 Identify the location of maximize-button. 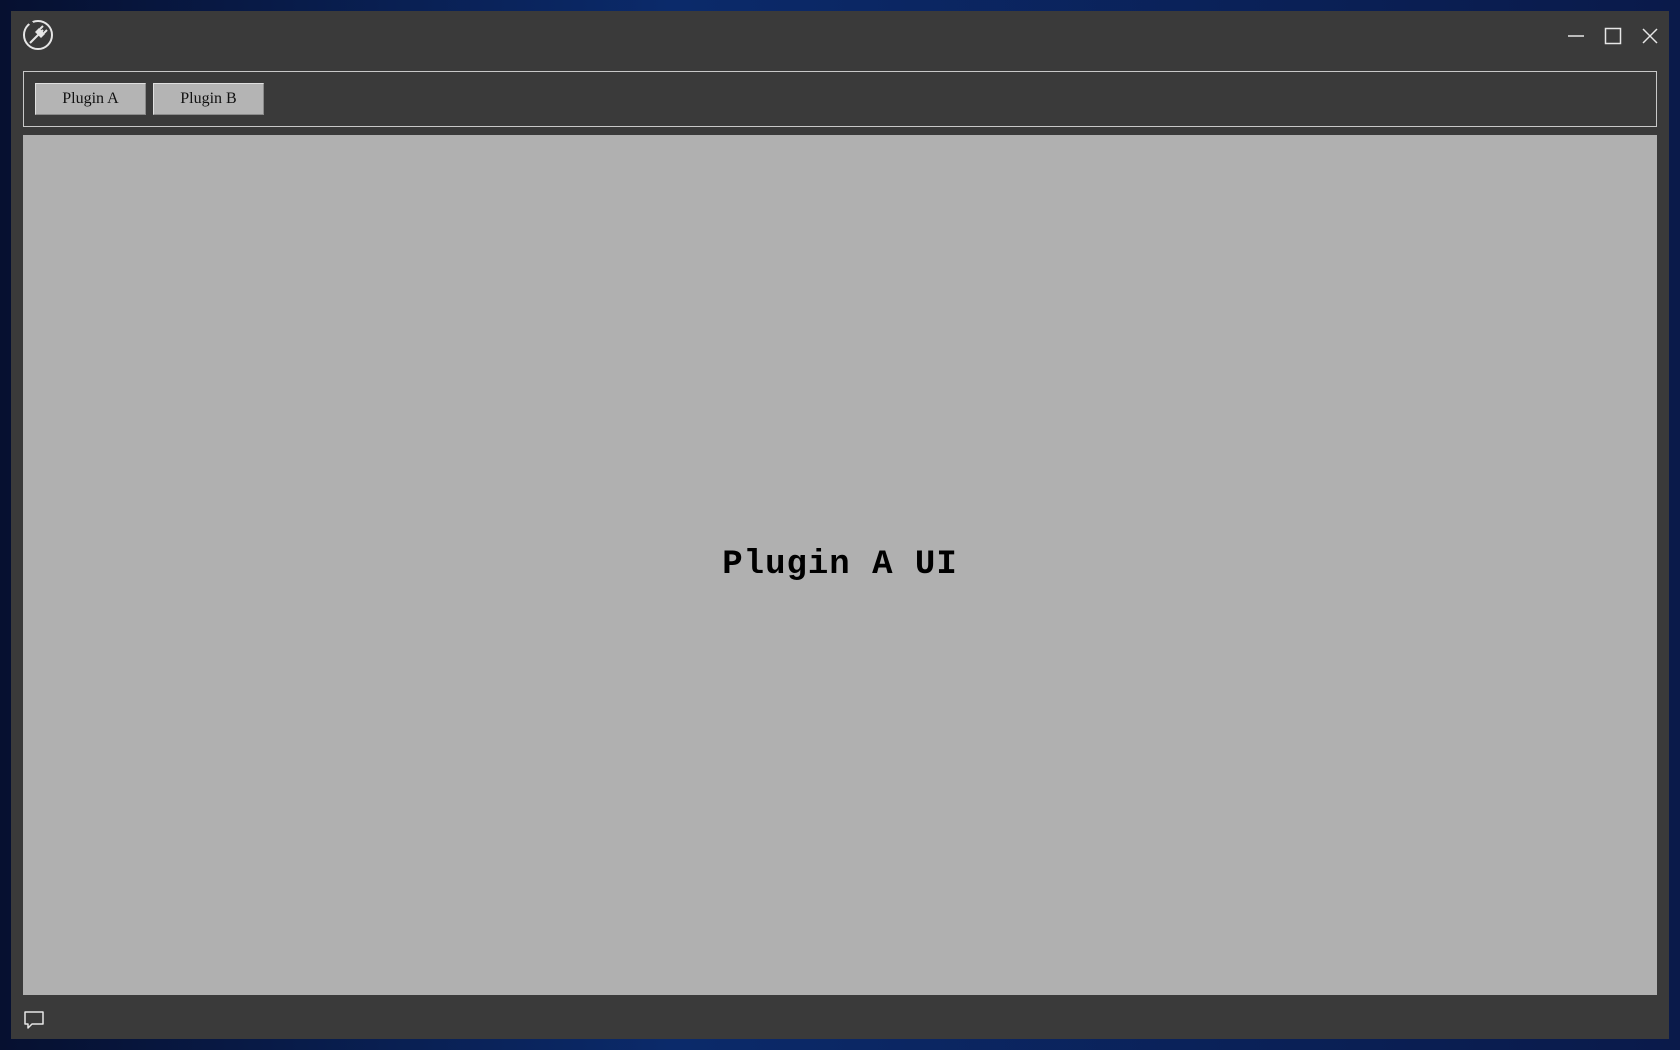
(1613, 36).